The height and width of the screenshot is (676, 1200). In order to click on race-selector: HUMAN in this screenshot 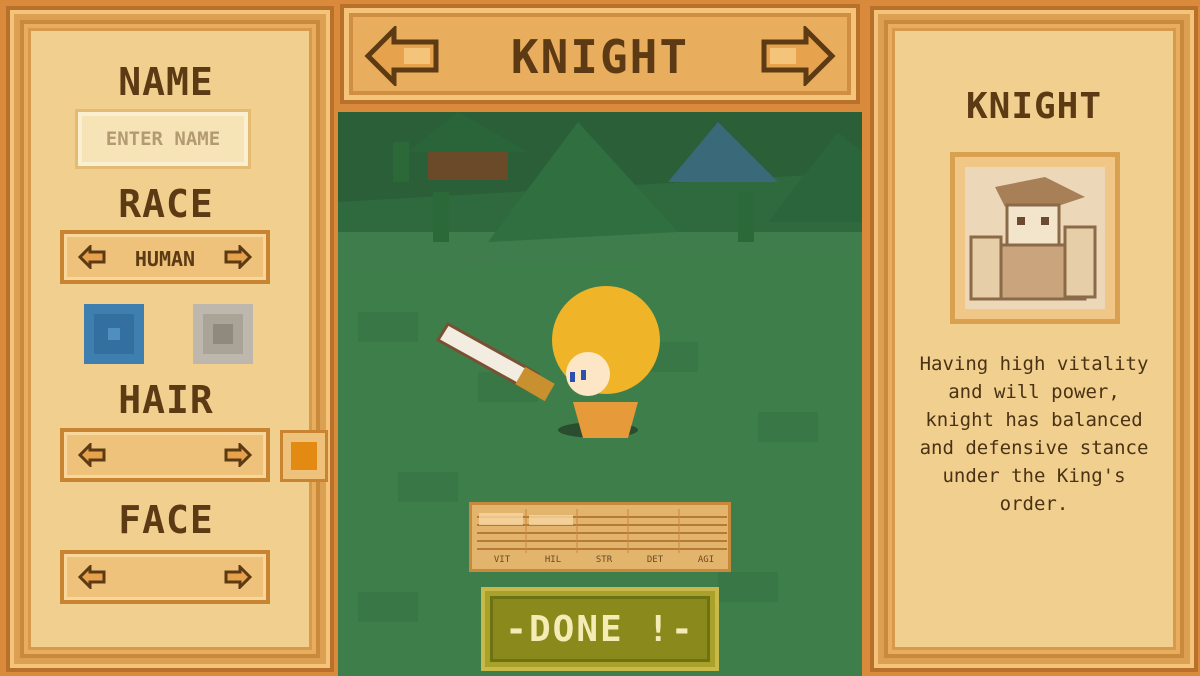, I will do `click(165, 257)`.